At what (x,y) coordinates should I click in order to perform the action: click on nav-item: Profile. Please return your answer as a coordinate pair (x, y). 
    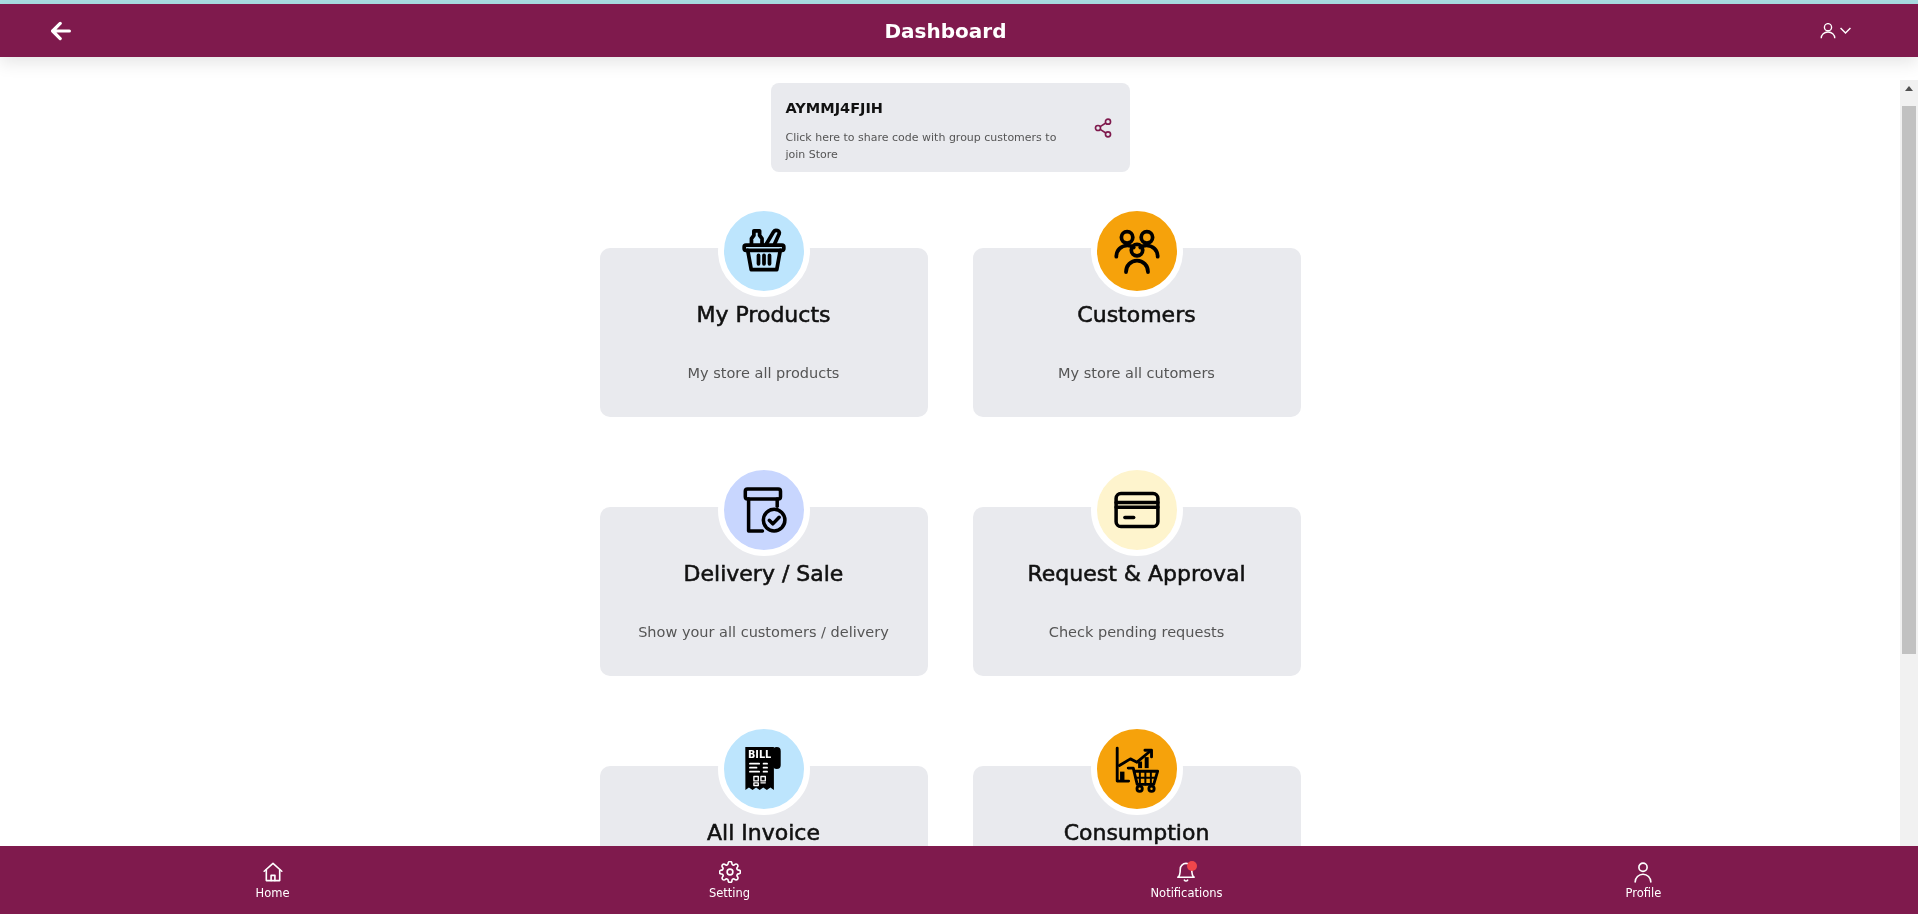
    Looking at the image, I should click on (1643, 880).